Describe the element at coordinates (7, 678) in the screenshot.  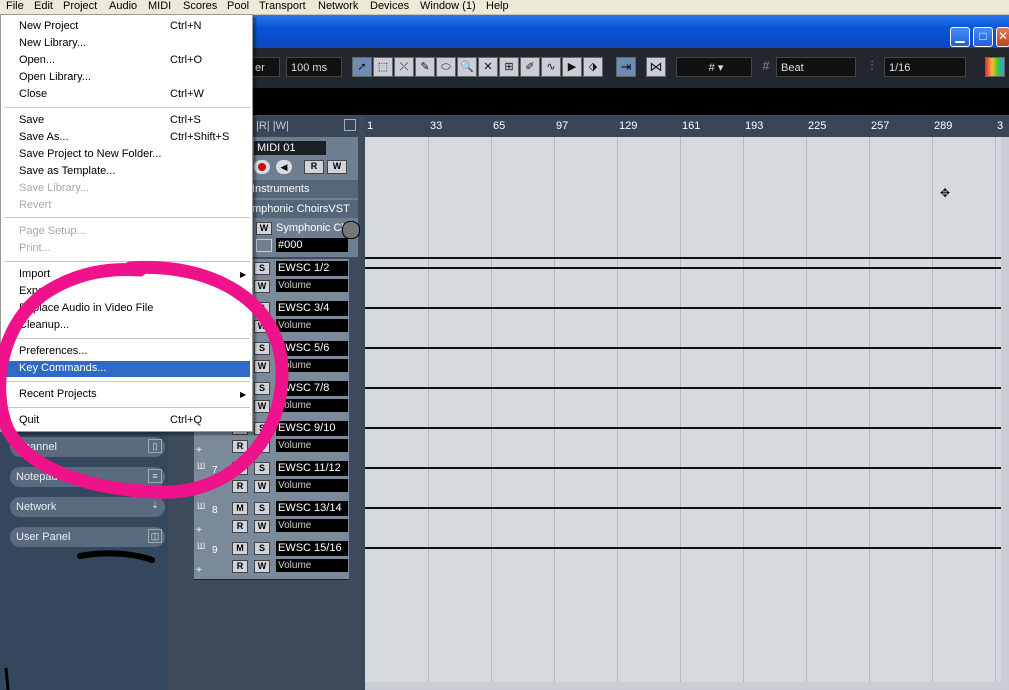
I see `black-tick-mark` at that location.